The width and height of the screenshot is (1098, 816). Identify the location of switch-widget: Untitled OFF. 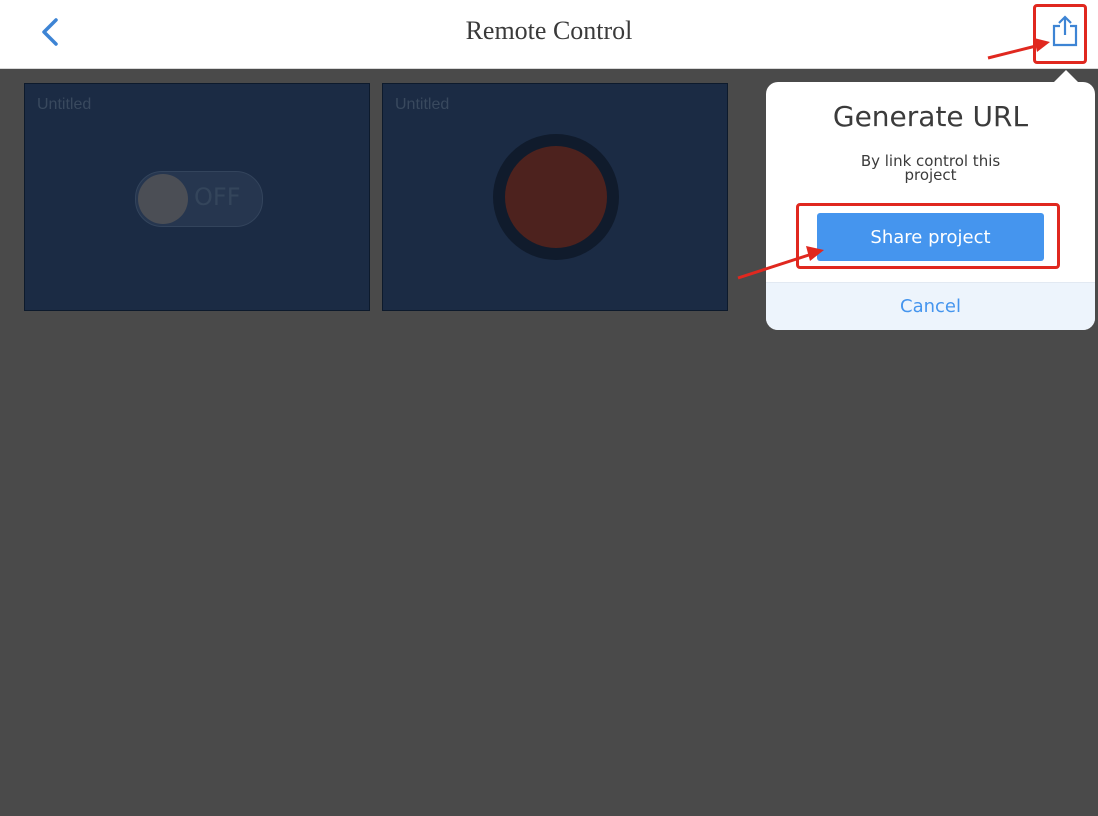
(197, 197).